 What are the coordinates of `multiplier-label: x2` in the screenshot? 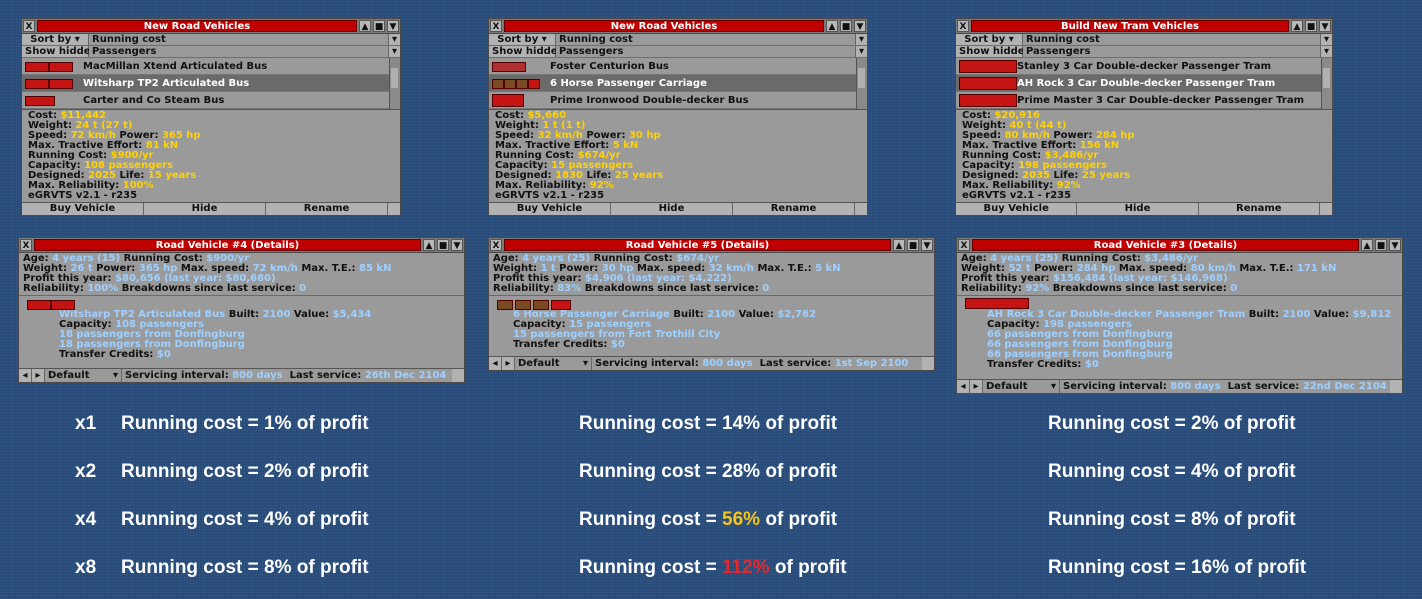 It's located at (86, 471).